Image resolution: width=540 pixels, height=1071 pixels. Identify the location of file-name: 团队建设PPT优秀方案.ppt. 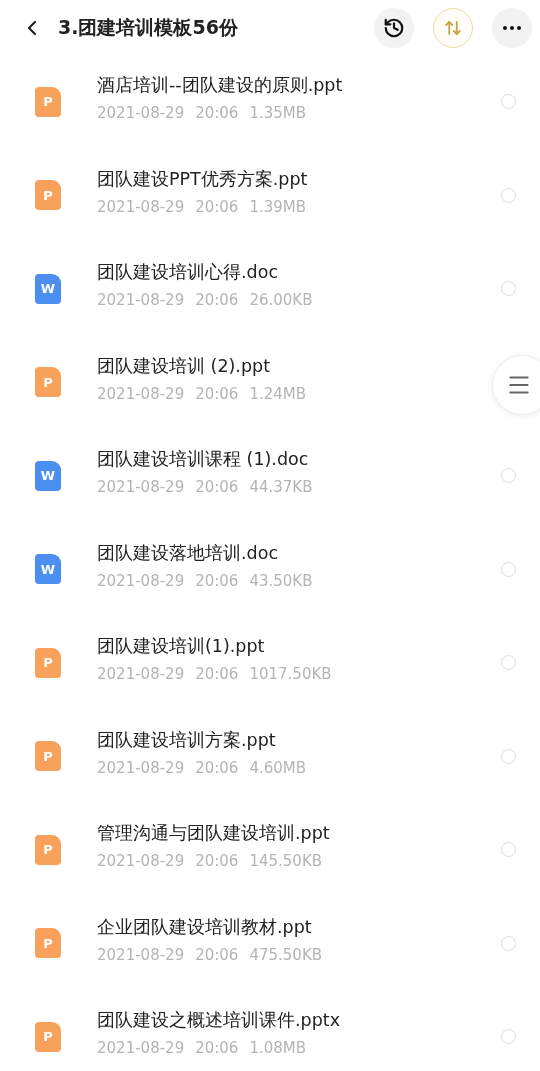
(203, 179).